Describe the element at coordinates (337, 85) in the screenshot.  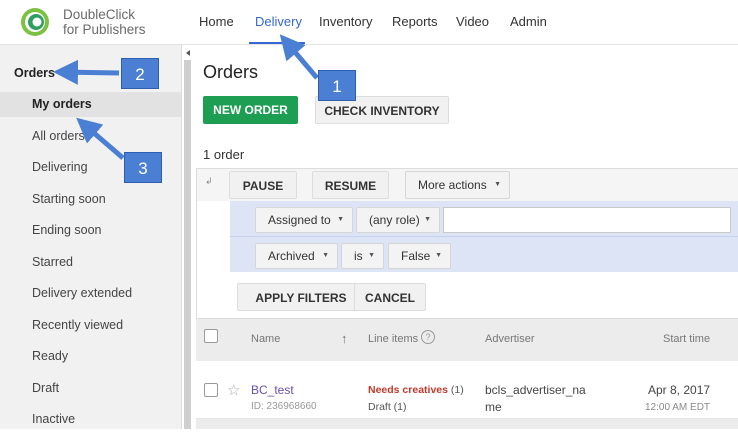
I see `annotation-callout-1: 1` at that location.